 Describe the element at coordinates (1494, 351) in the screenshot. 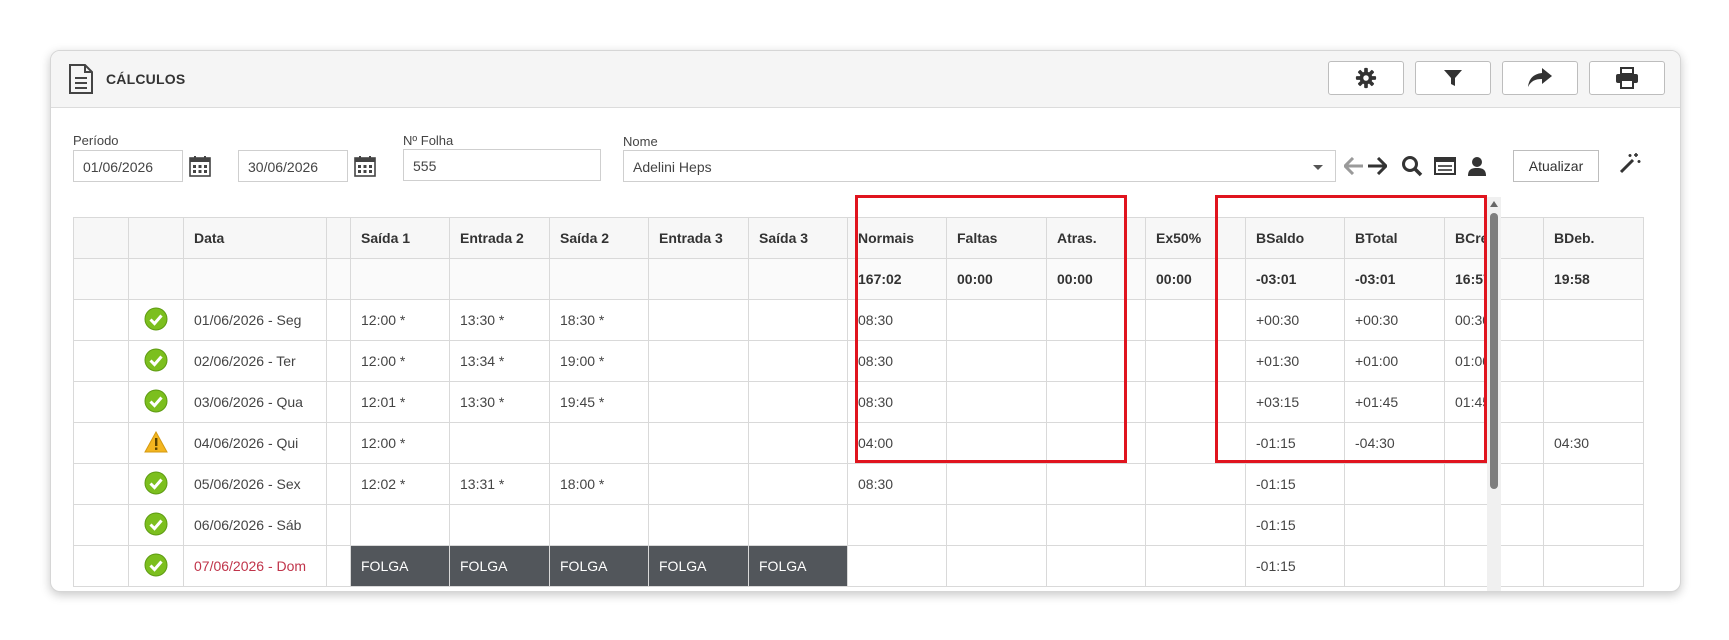

I see `scrollbar-thumb` at that location.